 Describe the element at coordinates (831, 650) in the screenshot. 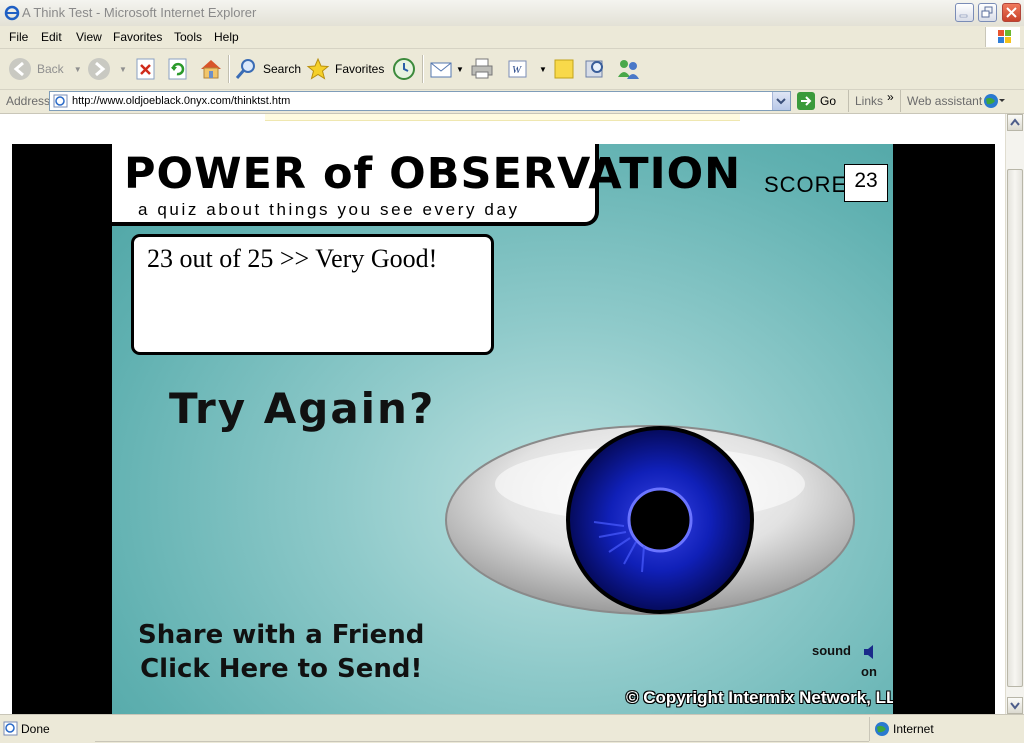

I see `sound-label: sound` at that location.